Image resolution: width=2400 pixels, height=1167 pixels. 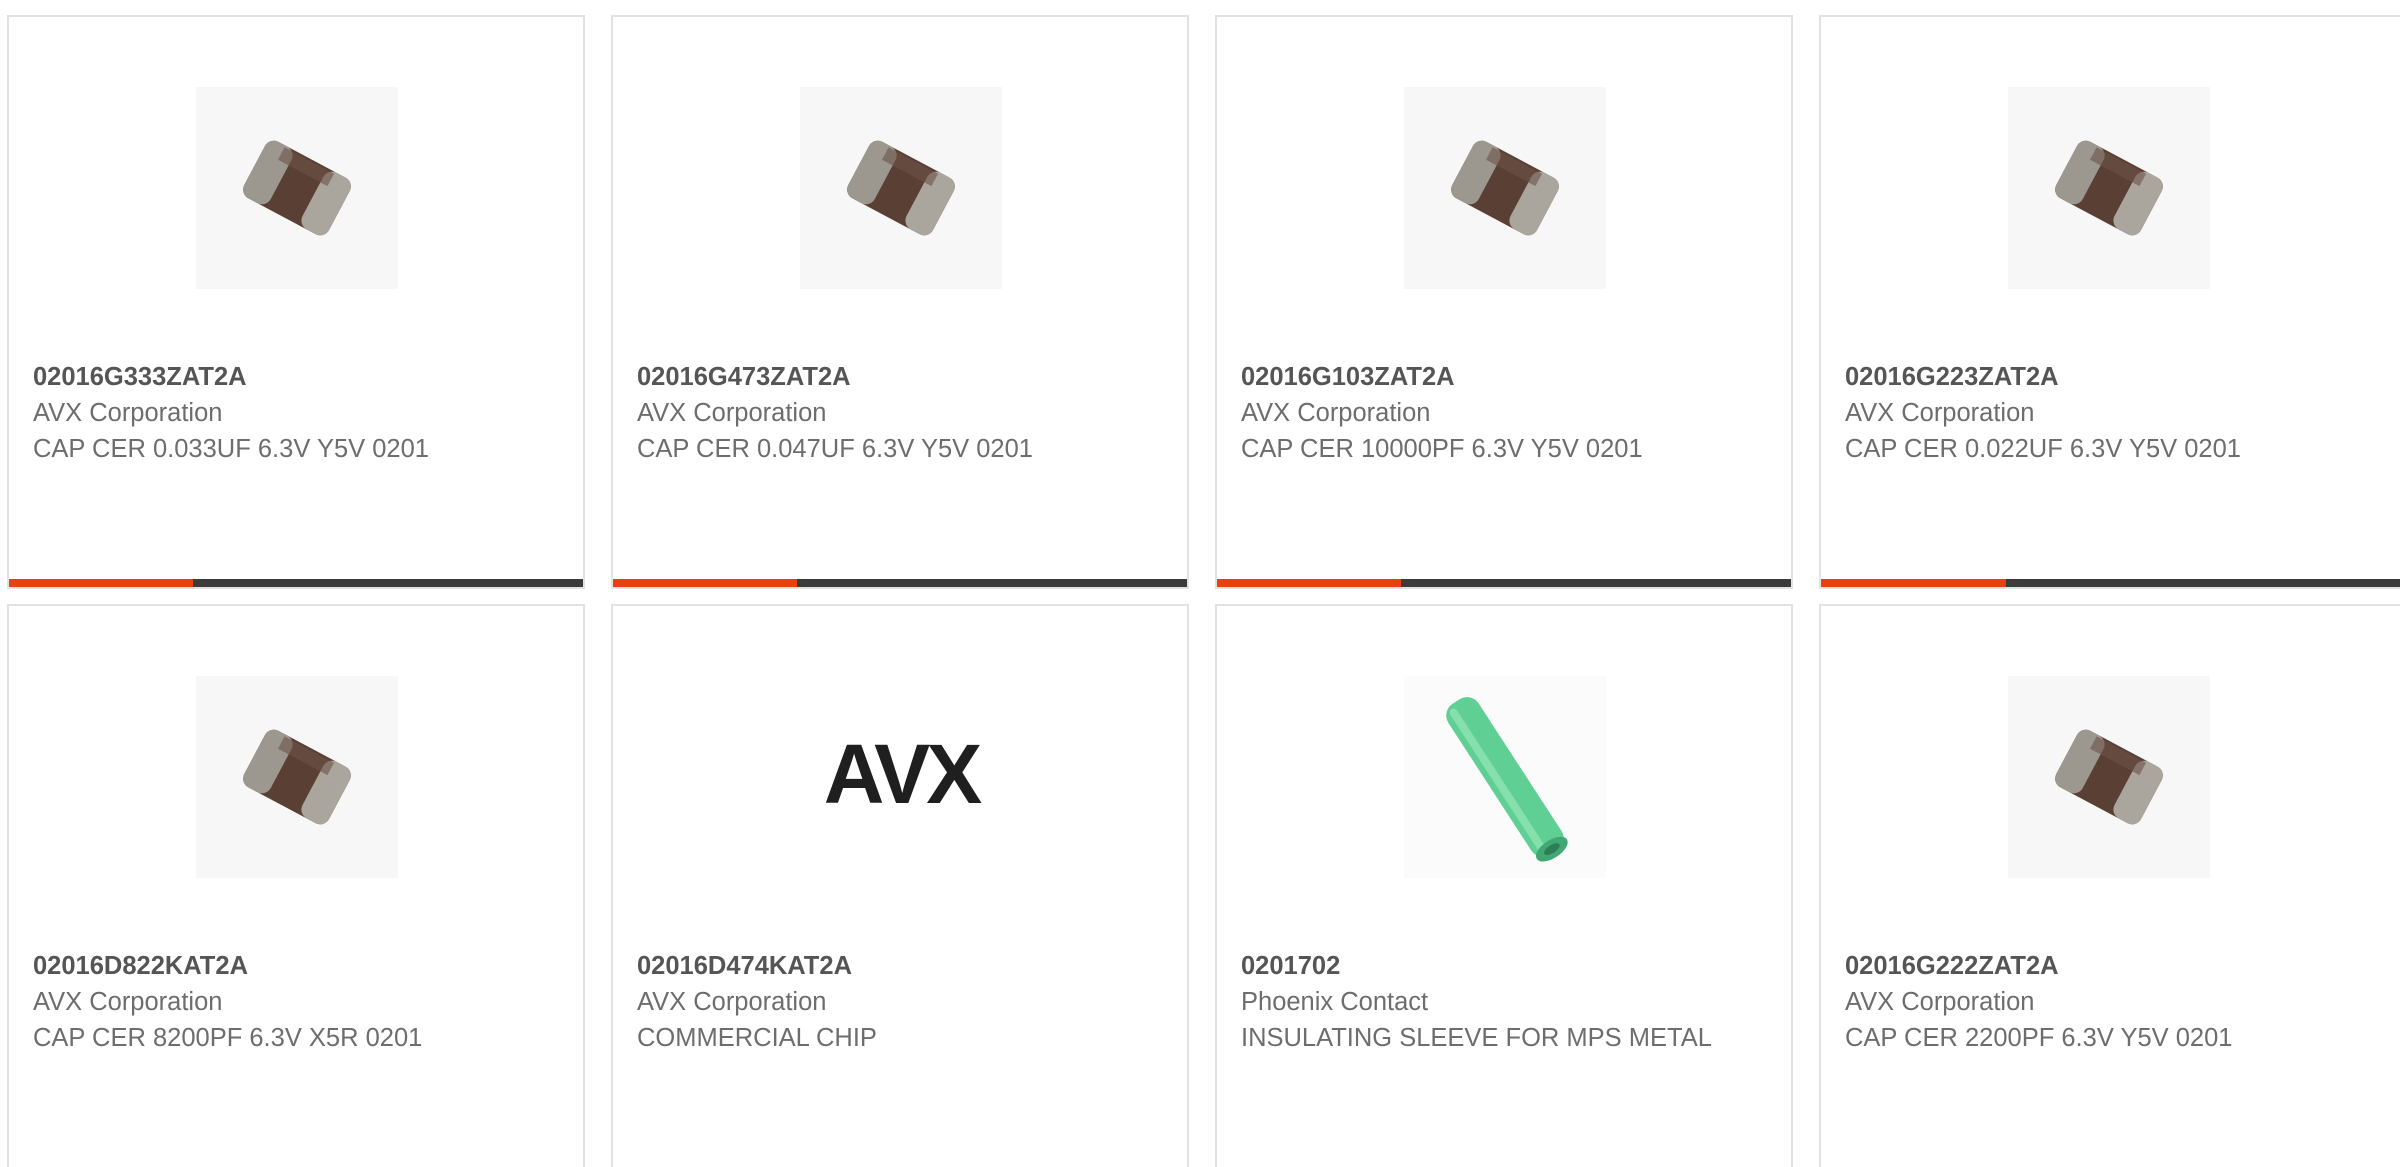 I want to click on part-number-link: 02016G103ZAT2A, so click(x=1491, y=377).